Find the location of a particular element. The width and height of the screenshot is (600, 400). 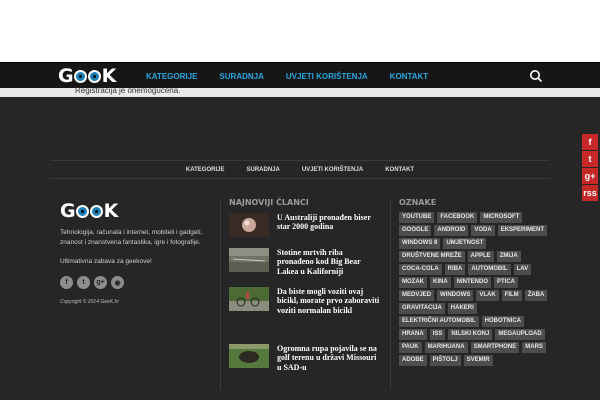

tag-item: MARS is located at coordinates (534, 347).